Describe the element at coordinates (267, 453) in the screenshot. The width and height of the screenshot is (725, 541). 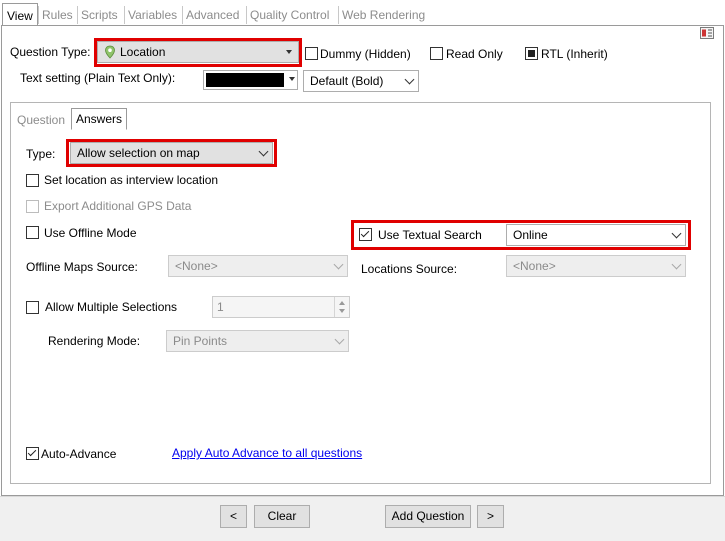
I see `apply-auto-advance-link: Apply Auto Advance to all questions` at that location.